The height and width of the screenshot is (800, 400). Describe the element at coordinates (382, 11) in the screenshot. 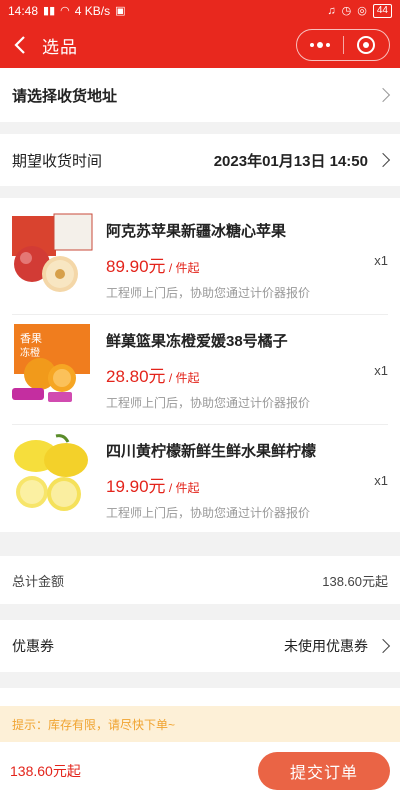

I see `battery-icon: 44` at that location.